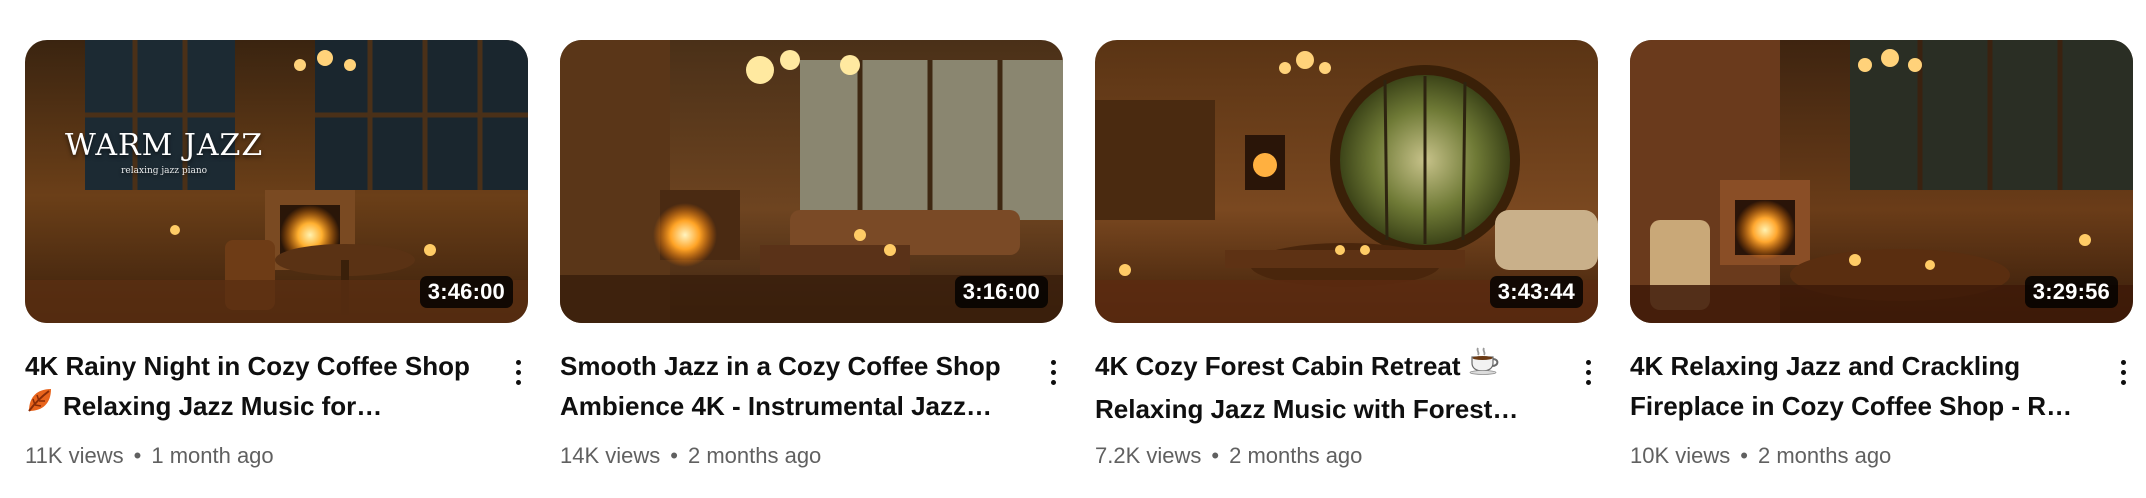  I want to click on duration-badge: 3:46:00, so click(466, 292).